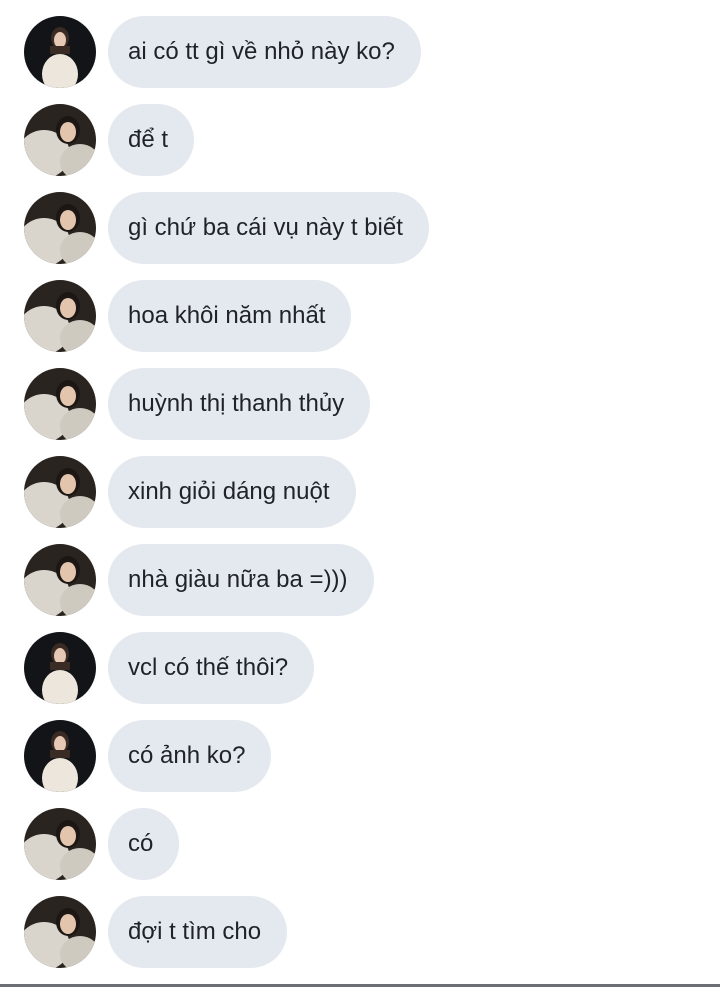 Image resolution: width=720 pixels, height=987 pixels. What do you see at coordinates (268, 228) in the screenshot?
I see `message-bubble: gì chứ ba cái vụ này t biết` at bounding box center [268, 228].